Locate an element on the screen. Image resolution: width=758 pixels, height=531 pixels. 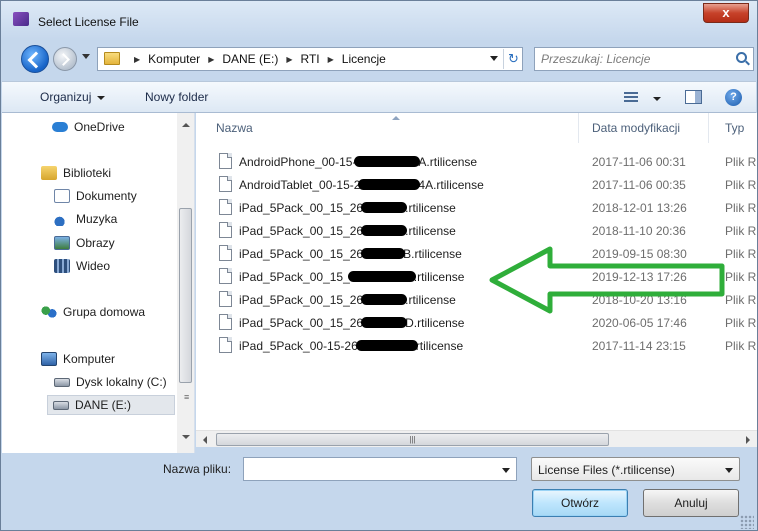
video-icon is located at coordinates (62, 266).